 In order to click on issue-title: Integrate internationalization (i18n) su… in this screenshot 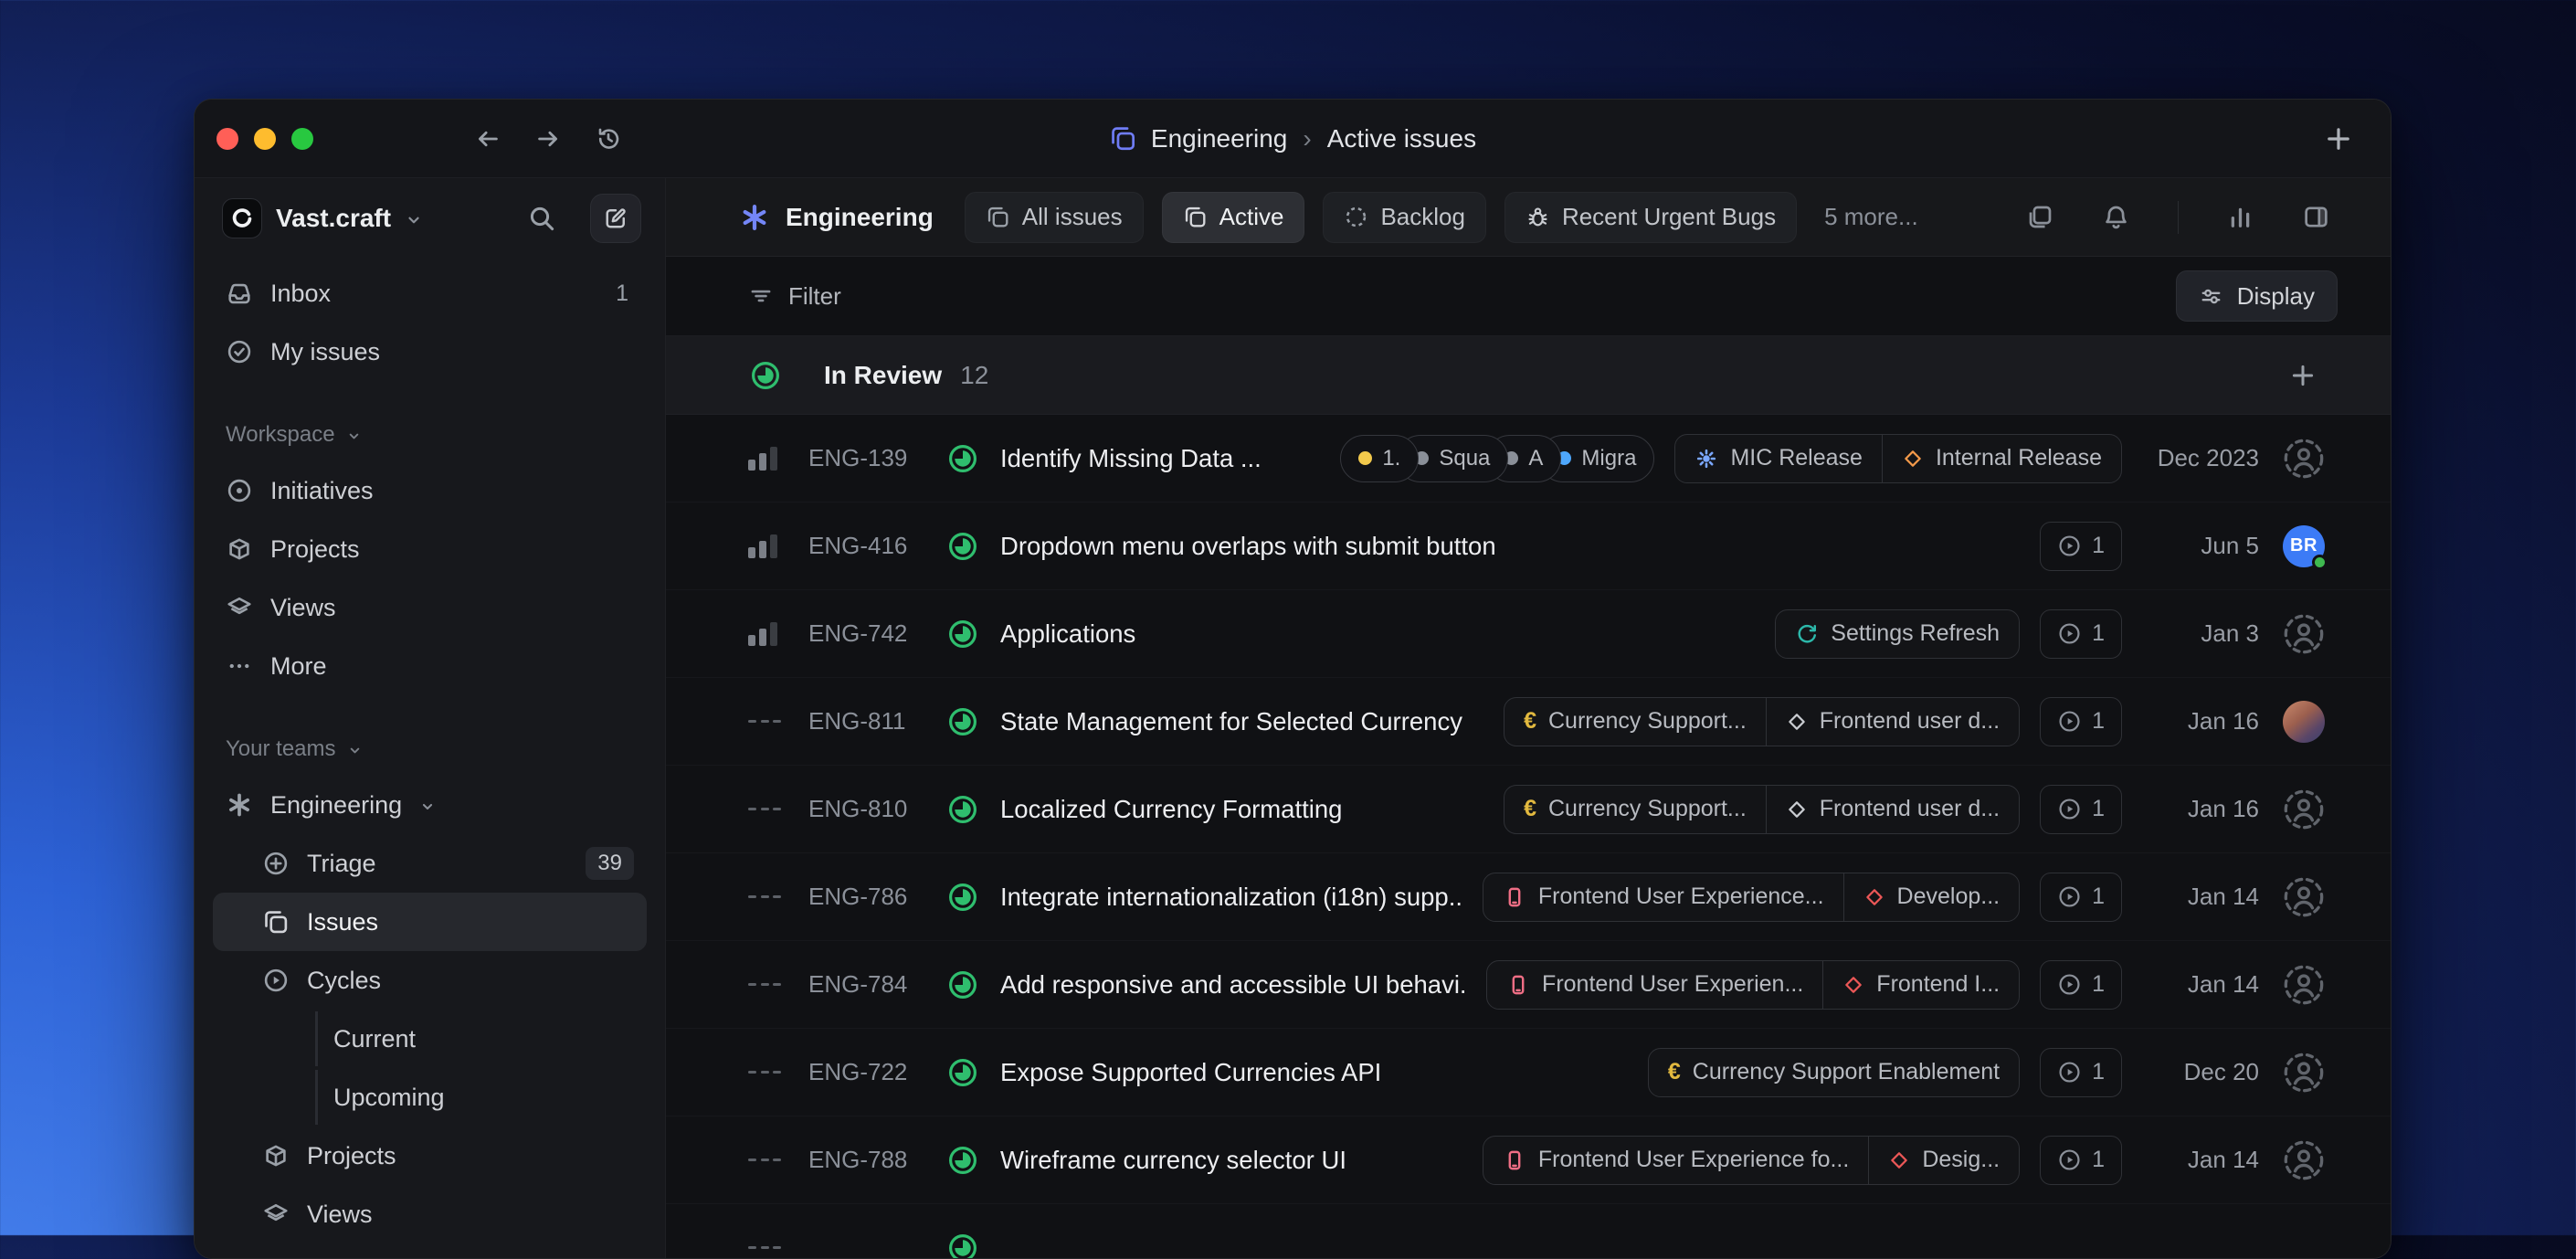, I will do `click(1230, 897)`.